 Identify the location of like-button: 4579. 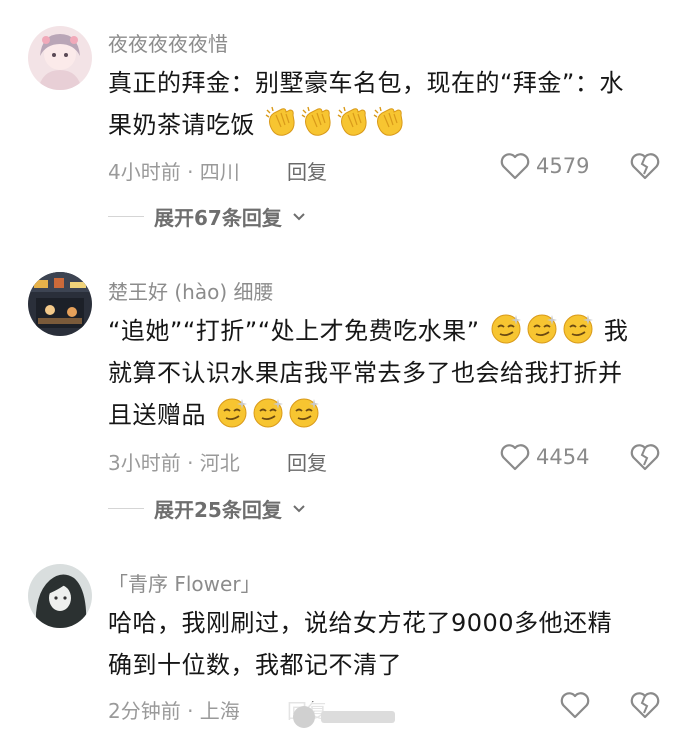
(544, 166).